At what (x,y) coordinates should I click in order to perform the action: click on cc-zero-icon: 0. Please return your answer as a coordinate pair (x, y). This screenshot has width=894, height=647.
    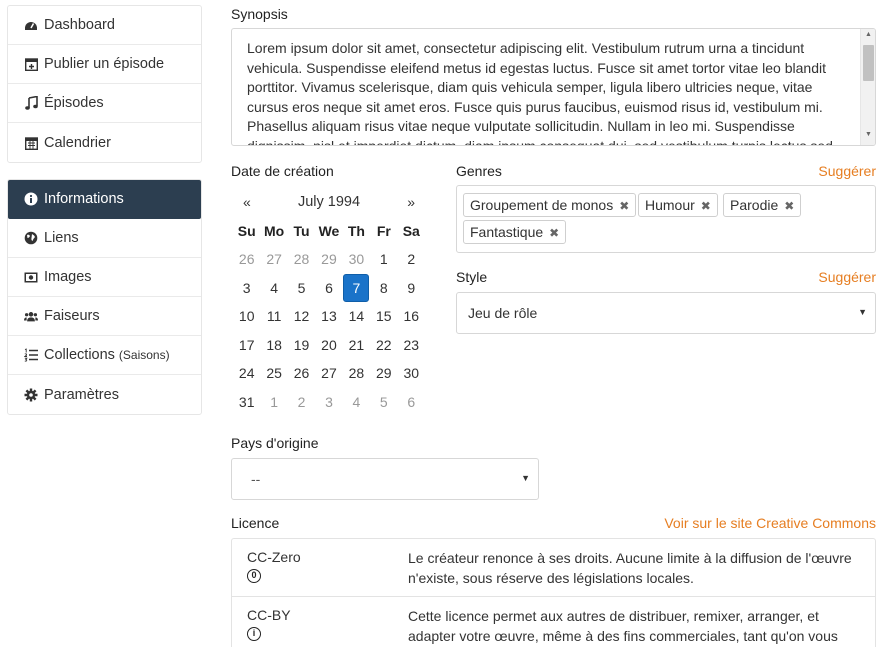
    Looking at the image, I should click on (254, 576).